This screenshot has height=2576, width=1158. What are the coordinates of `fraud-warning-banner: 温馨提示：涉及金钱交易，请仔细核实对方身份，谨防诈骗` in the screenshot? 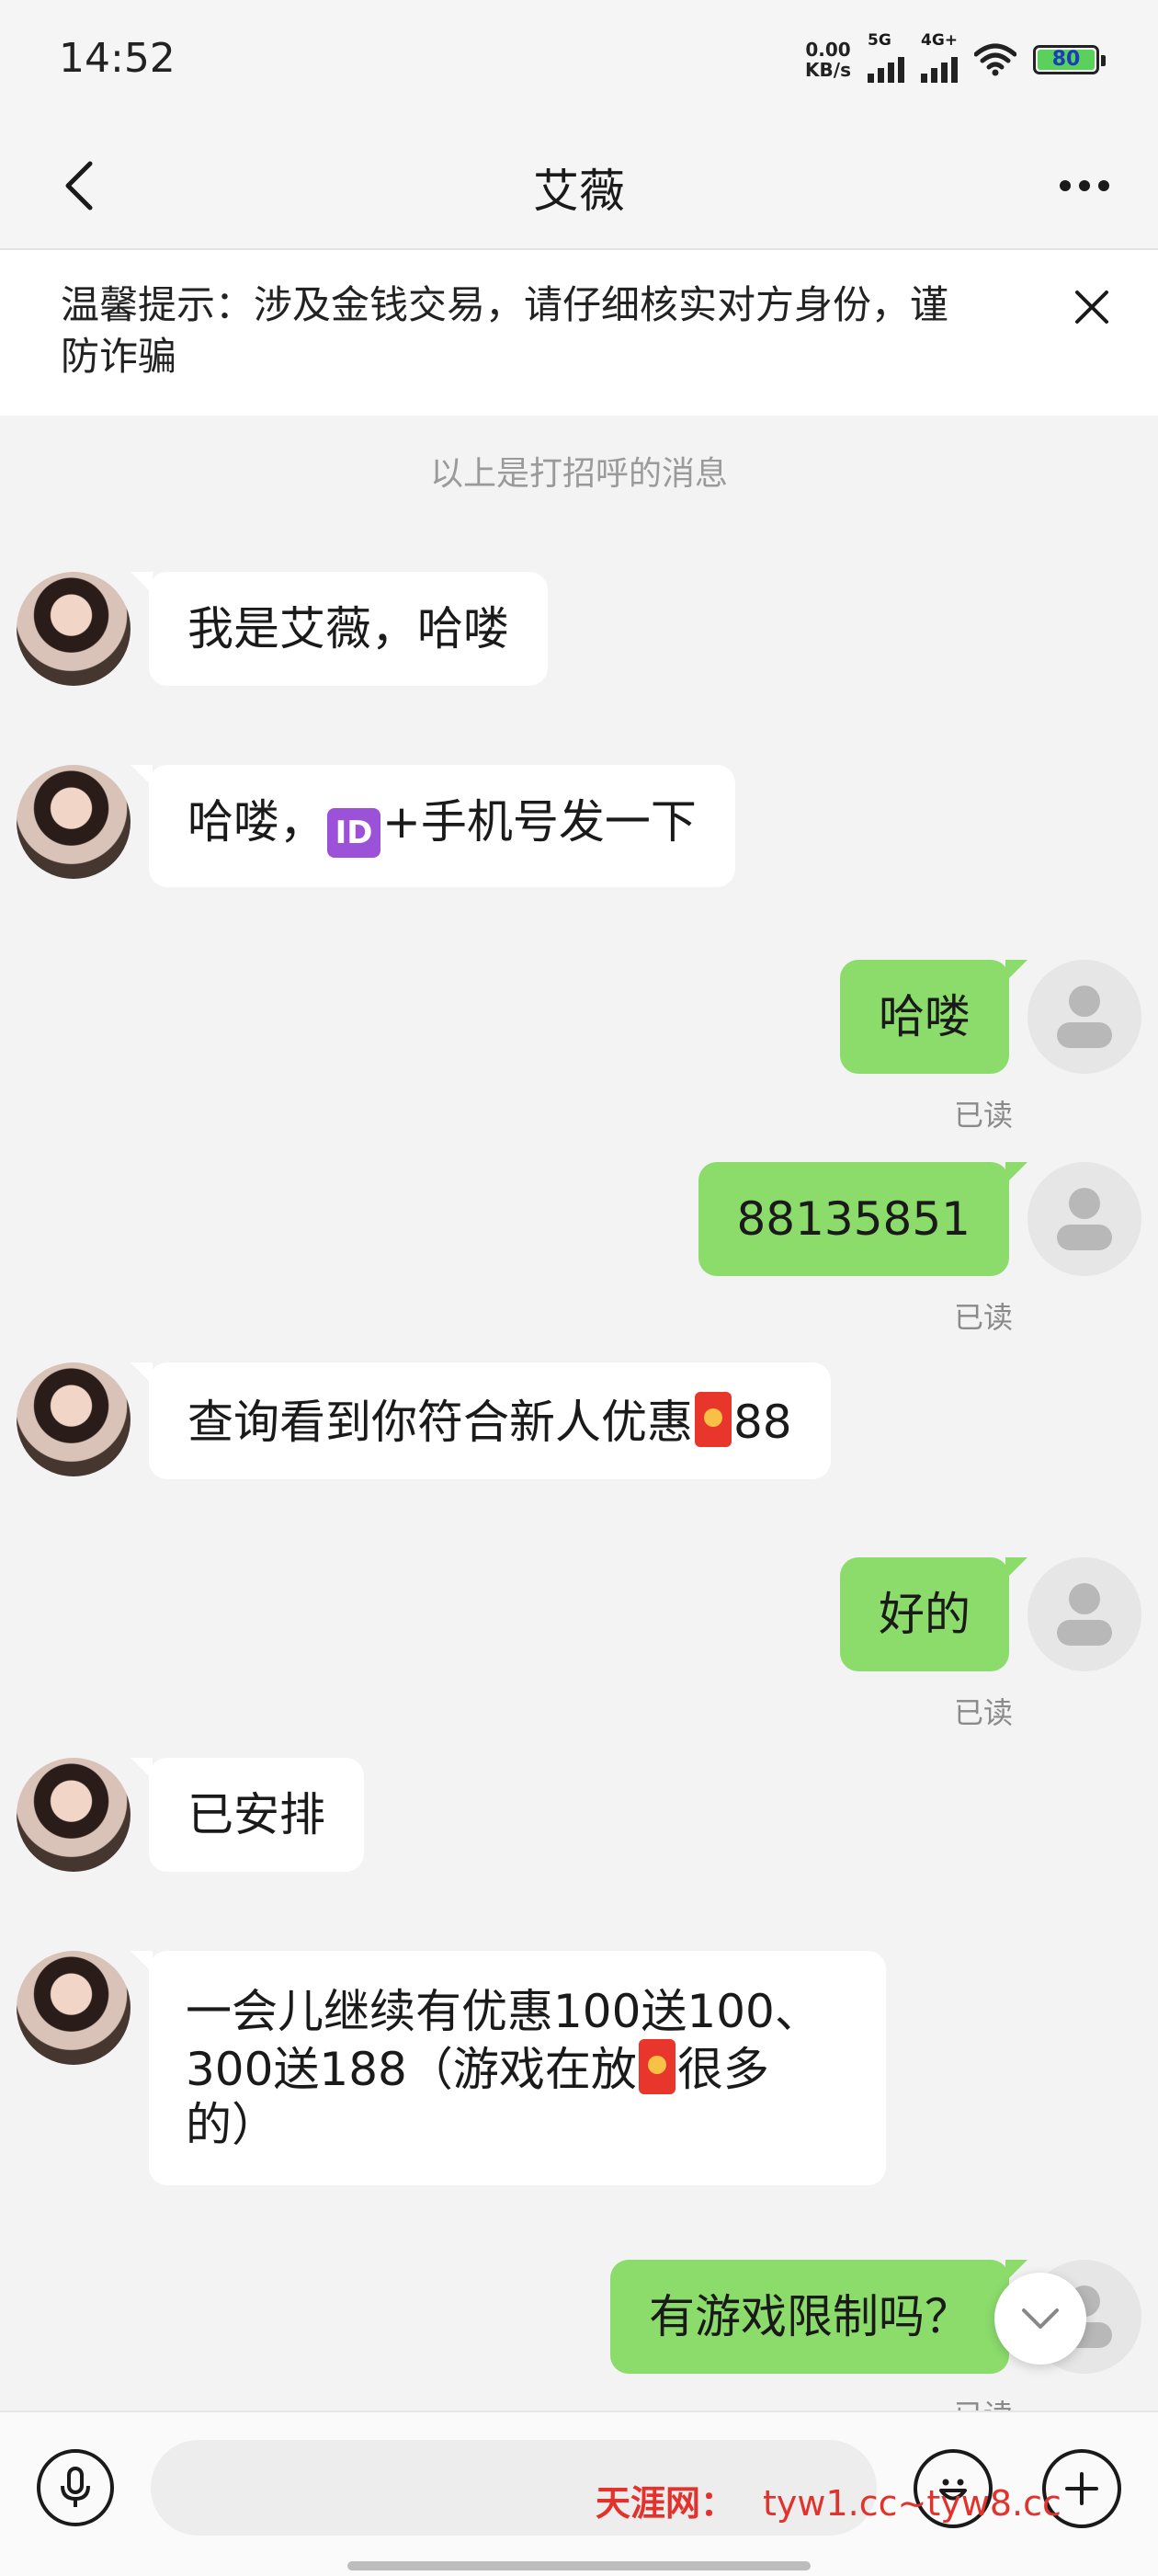 It's located at (579, 333).